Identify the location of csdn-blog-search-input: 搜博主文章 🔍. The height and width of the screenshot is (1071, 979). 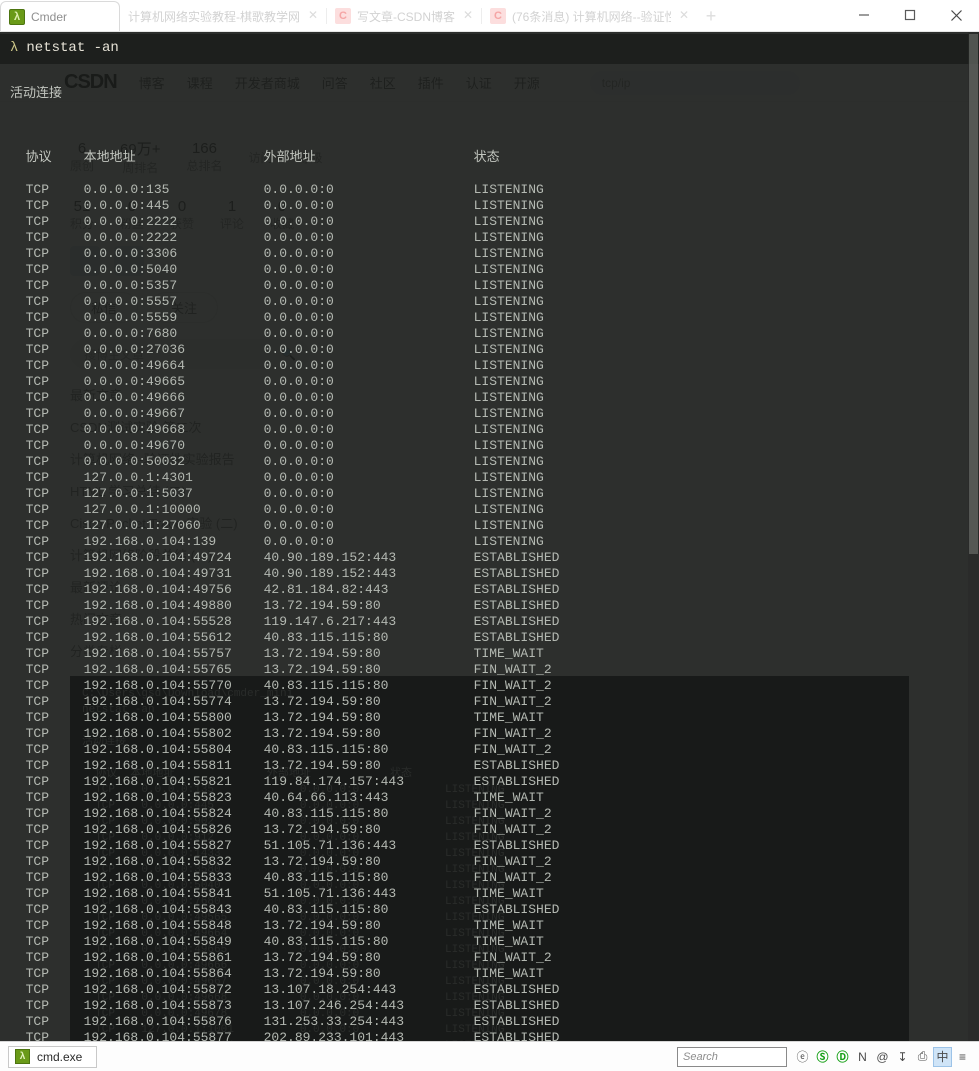
(190, 354).